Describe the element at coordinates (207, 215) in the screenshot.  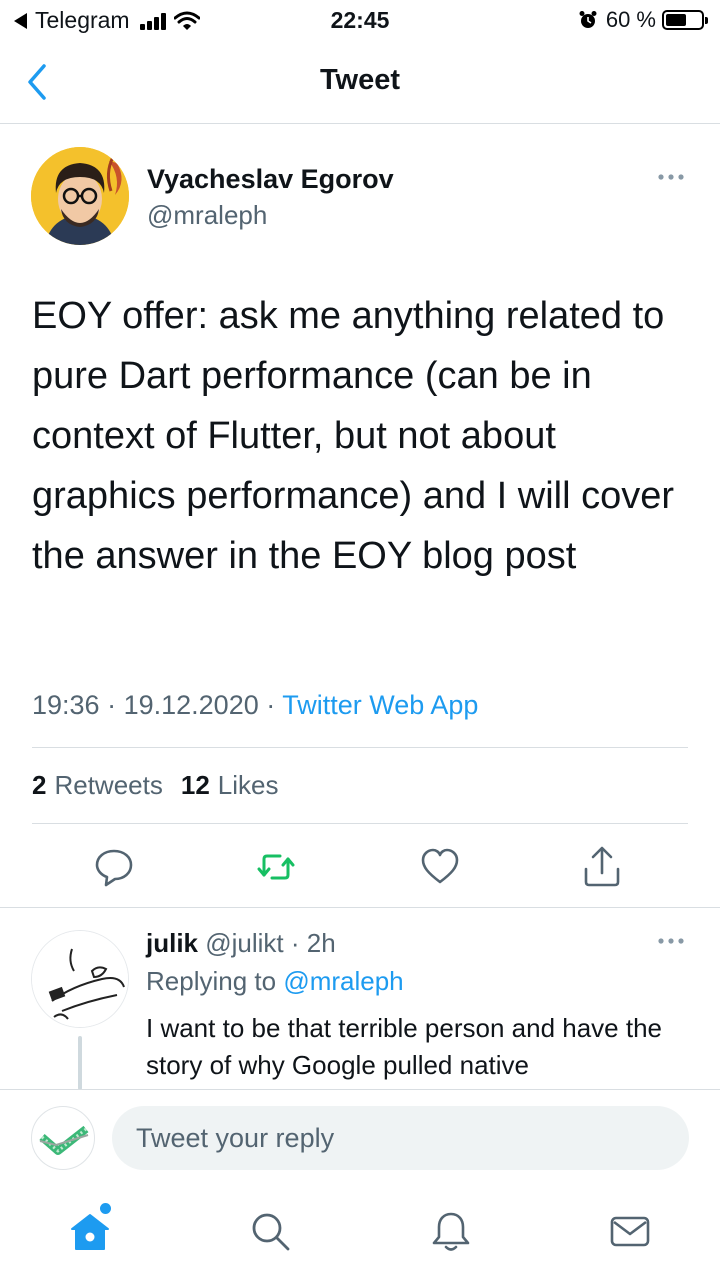
I see `author-handle: @mraleph` at that location.